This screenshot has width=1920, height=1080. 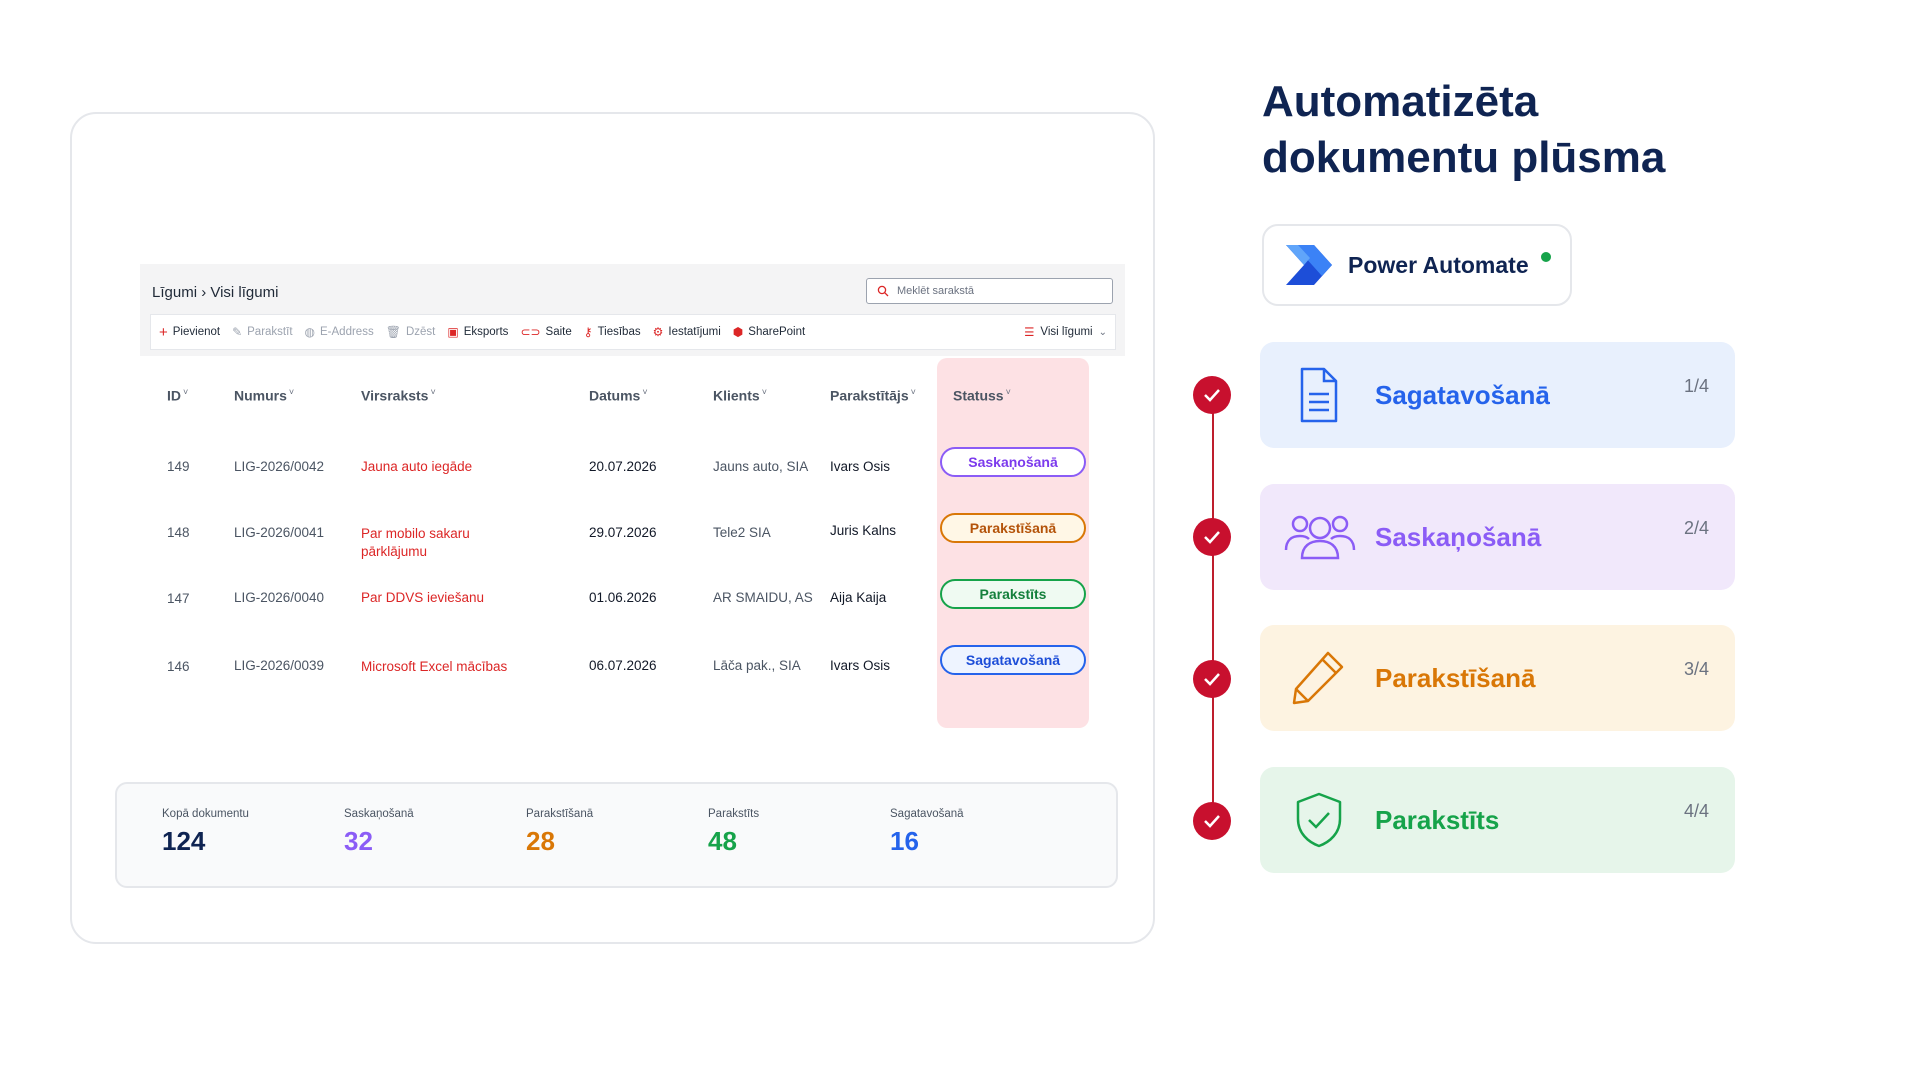 What do you see at coordinates (761, 466) in the screenshot?
I see `cell-client: Jauns auto, SIA` at bounding box center [761, 466].